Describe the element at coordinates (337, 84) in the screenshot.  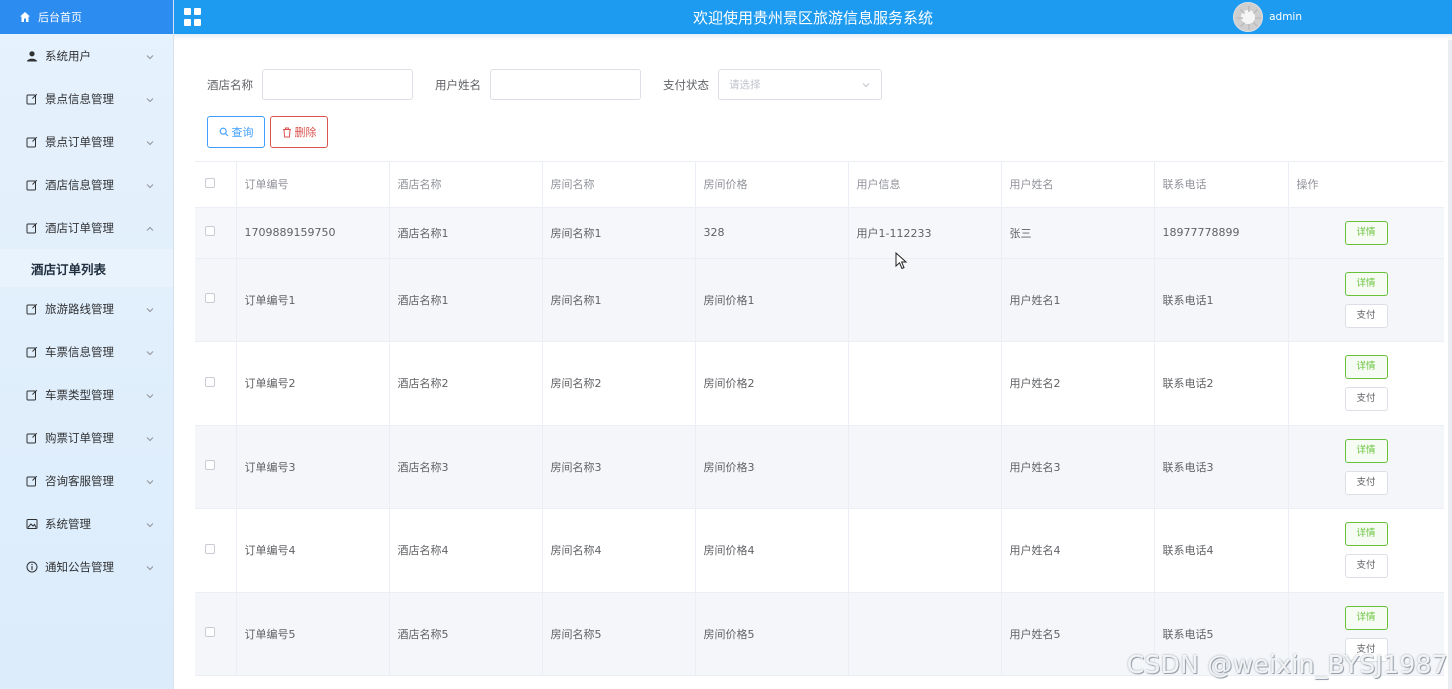
I see `hotel-name-input` at that location.